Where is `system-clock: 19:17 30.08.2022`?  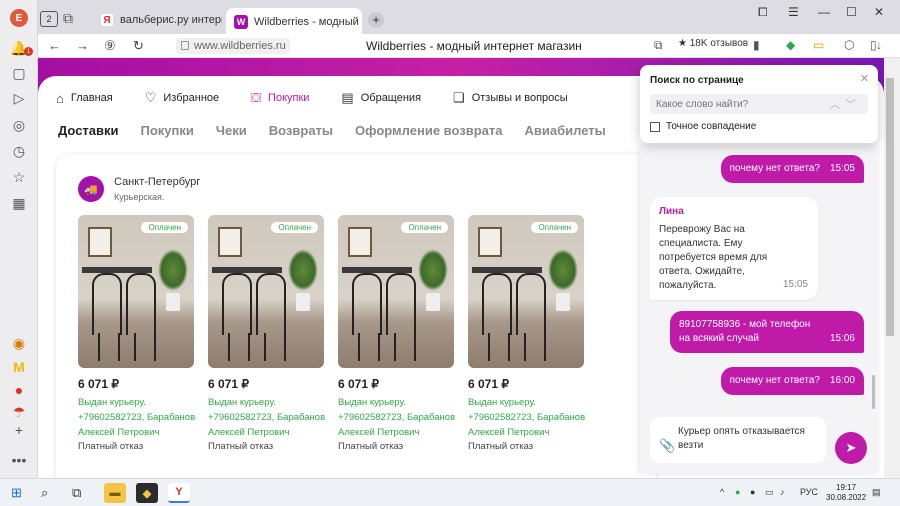 system-clock: 19:17 30.08.2022 is located at coordinates (846, 493).